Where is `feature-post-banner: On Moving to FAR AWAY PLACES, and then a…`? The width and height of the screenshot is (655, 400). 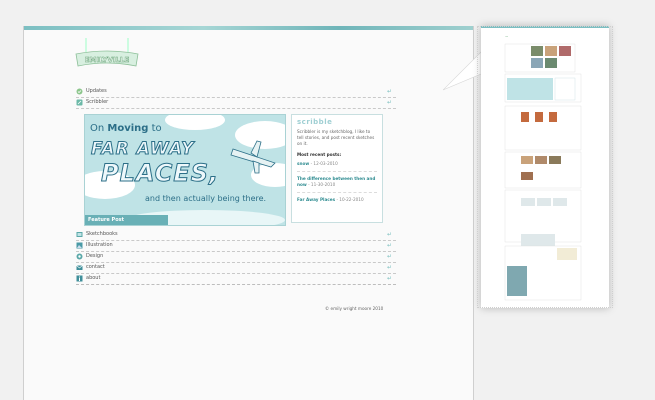
feature-post-banner: On Moving to FAR AWAY PLACES, and then a… is located at coordinates (185, 170).